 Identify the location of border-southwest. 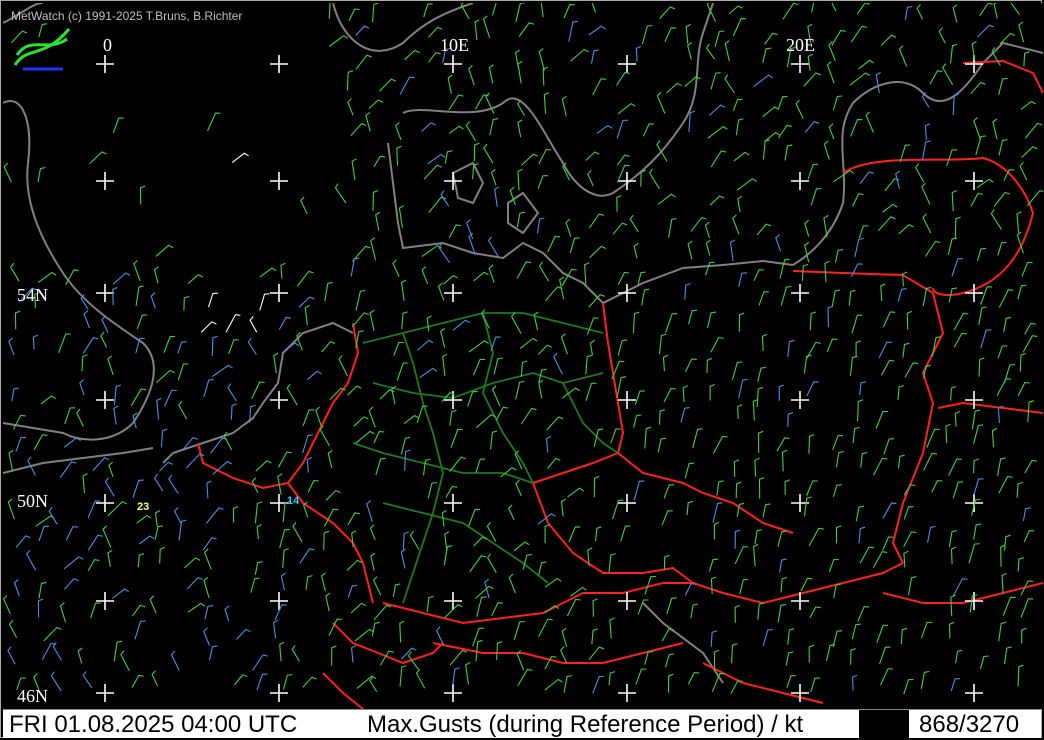
(343, 691).